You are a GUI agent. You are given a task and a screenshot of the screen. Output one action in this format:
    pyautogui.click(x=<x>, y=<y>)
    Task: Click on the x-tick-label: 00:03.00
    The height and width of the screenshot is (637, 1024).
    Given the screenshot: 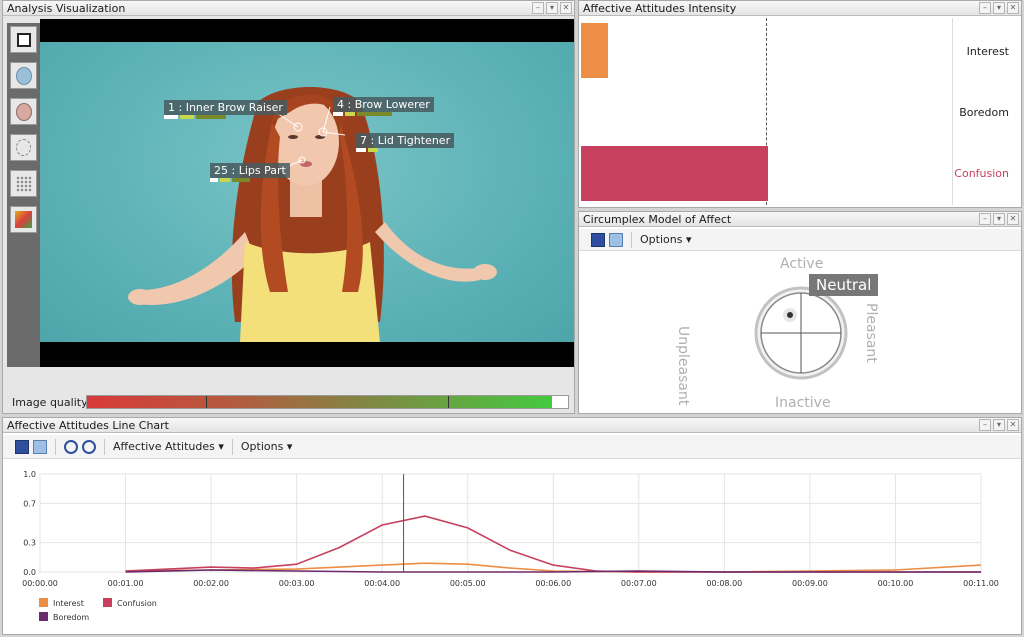 What is the action you would take?
    pyautogui.click(x=297, y=583)
    